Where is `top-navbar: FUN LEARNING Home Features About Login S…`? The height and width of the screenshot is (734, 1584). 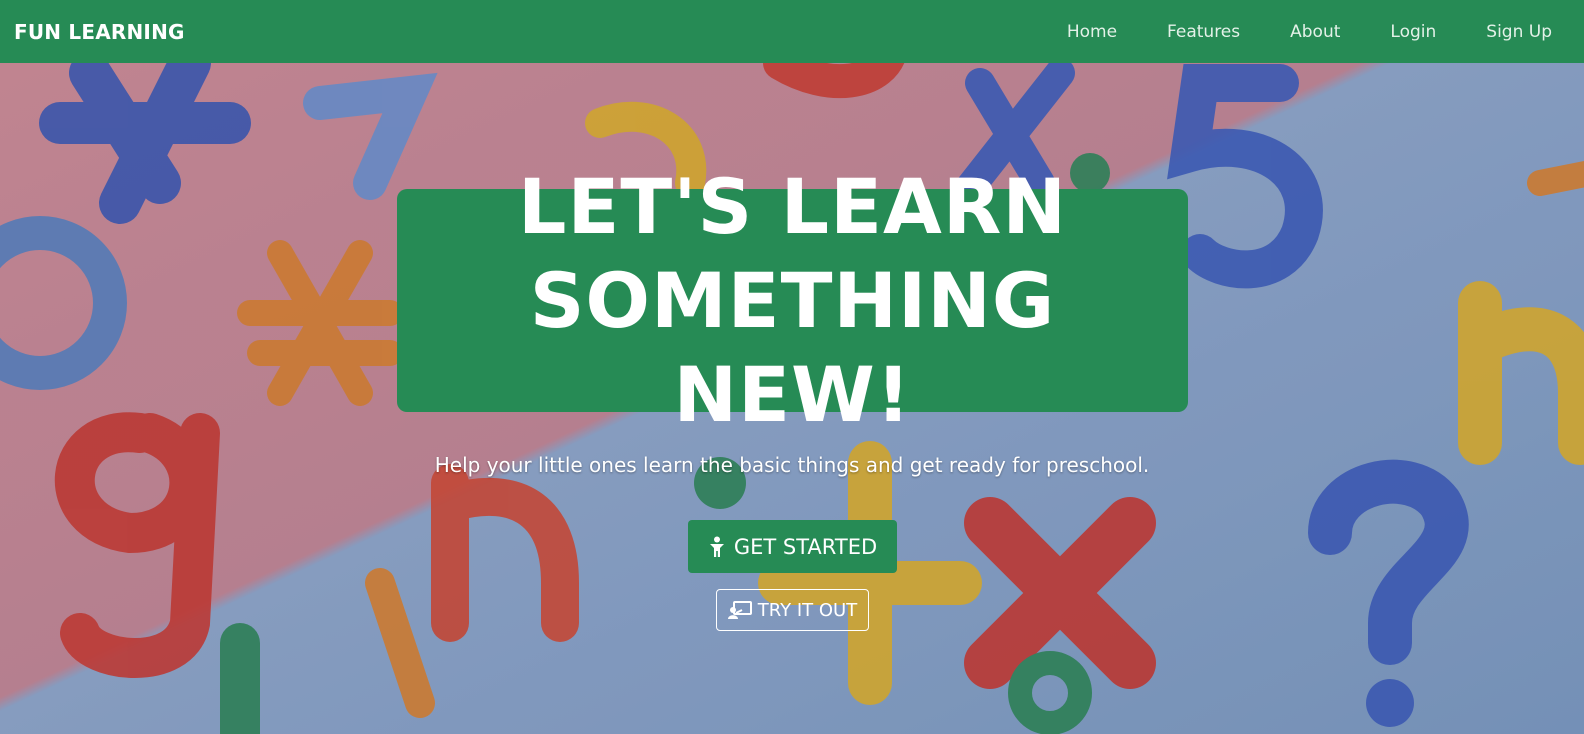 top-navbar: FUN LEARNING Home Features About Login S… is located at coordinates (792, 31).